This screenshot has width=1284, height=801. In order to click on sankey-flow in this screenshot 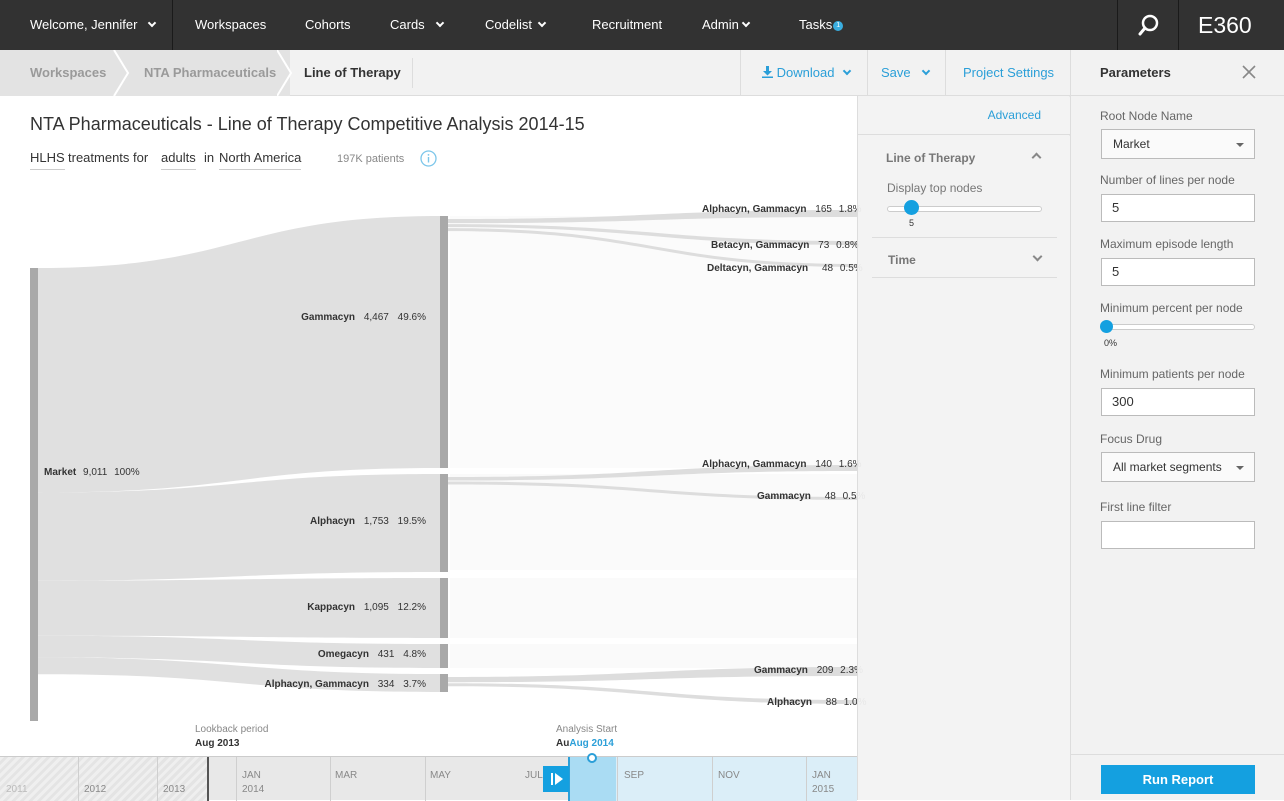, I will do `click(239, 354)`.